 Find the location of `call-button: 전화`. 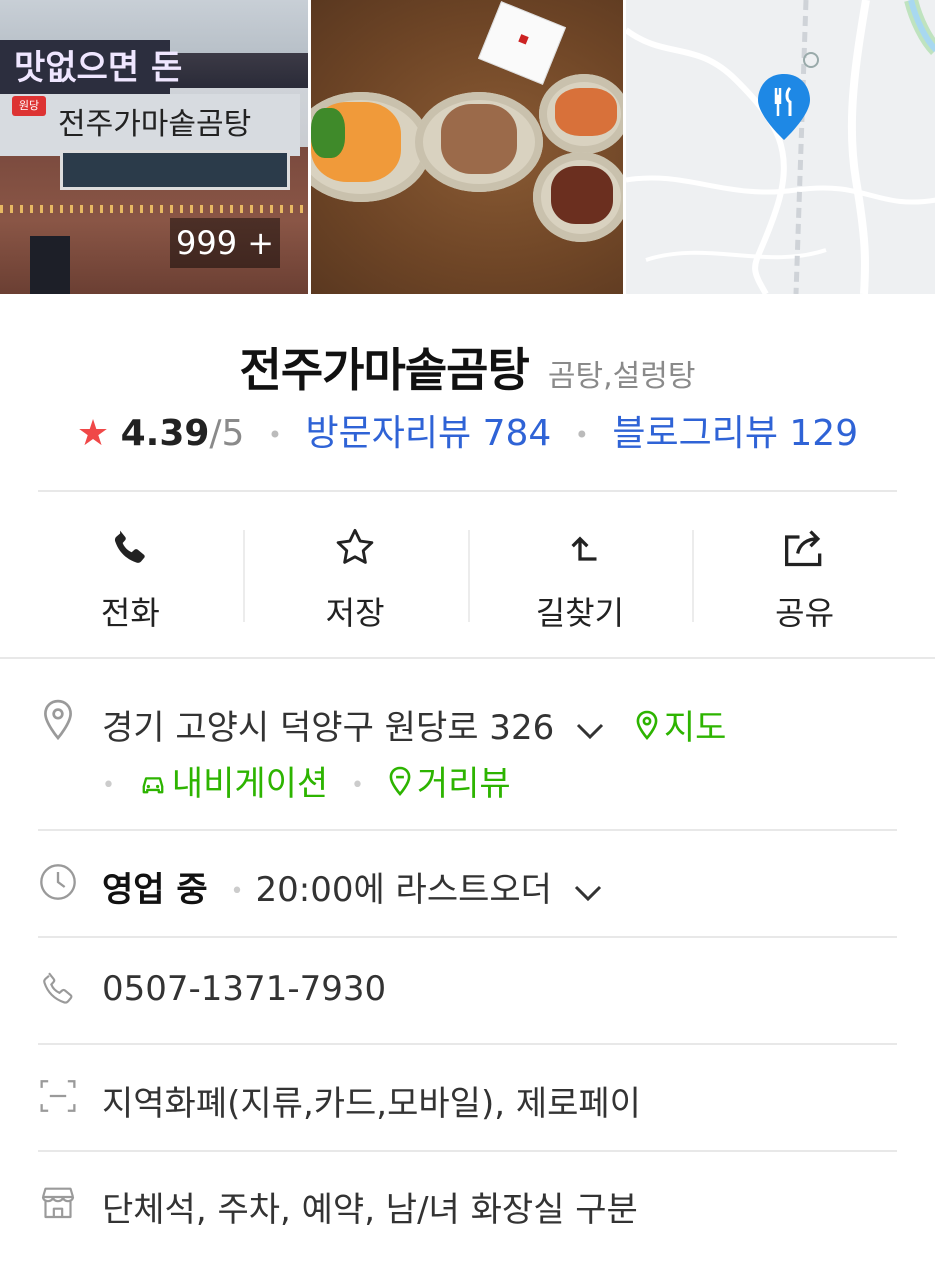

call-button: 전화 is located at coordinates (130, 571).